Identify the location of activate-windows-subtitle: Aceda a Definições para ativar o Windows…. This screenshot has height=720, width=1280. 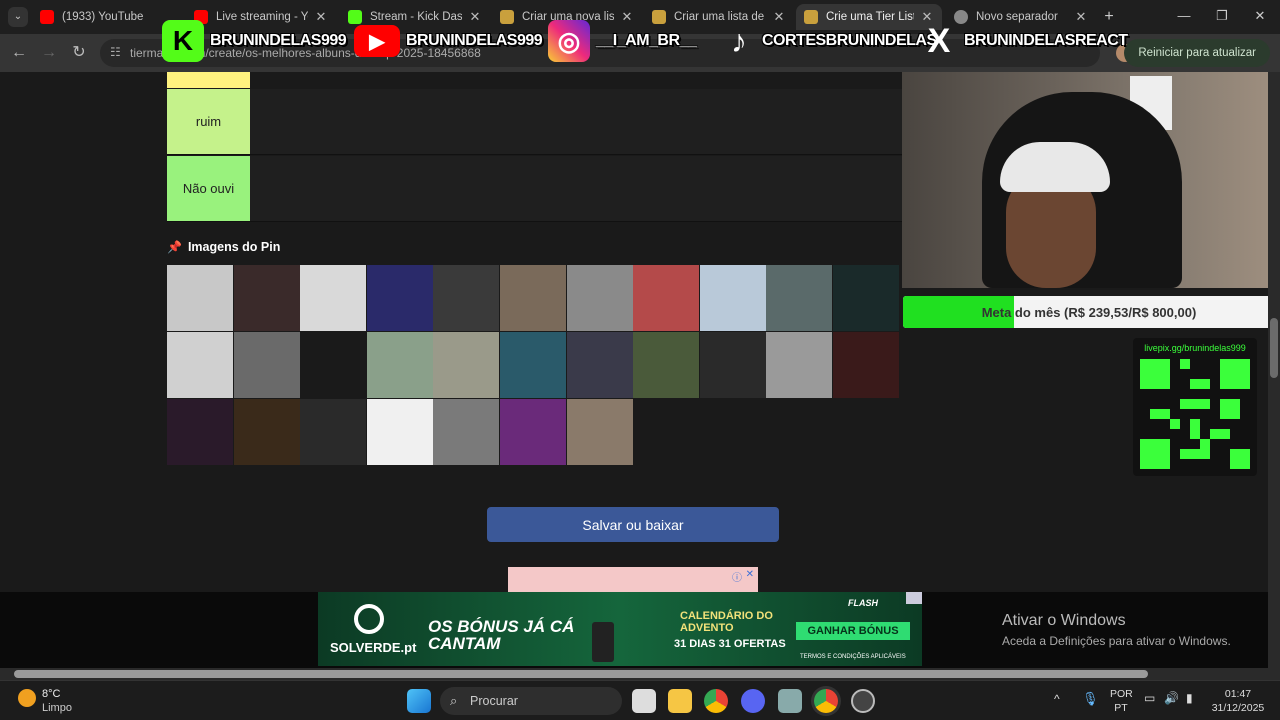
(1116, 641).